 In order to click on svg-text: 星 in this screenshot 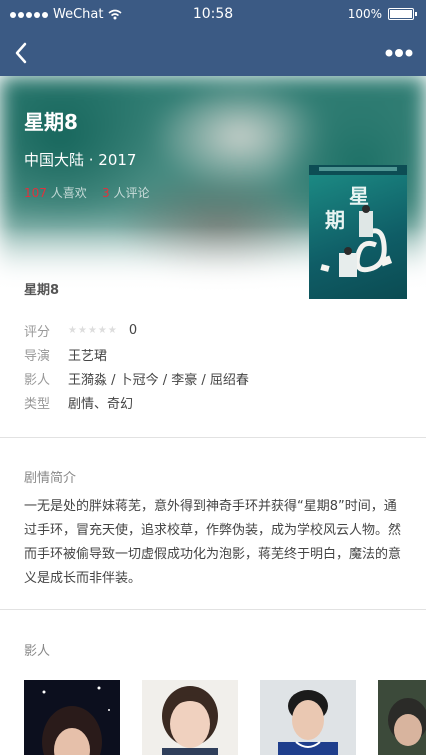, I will do `click(359, 196)`.